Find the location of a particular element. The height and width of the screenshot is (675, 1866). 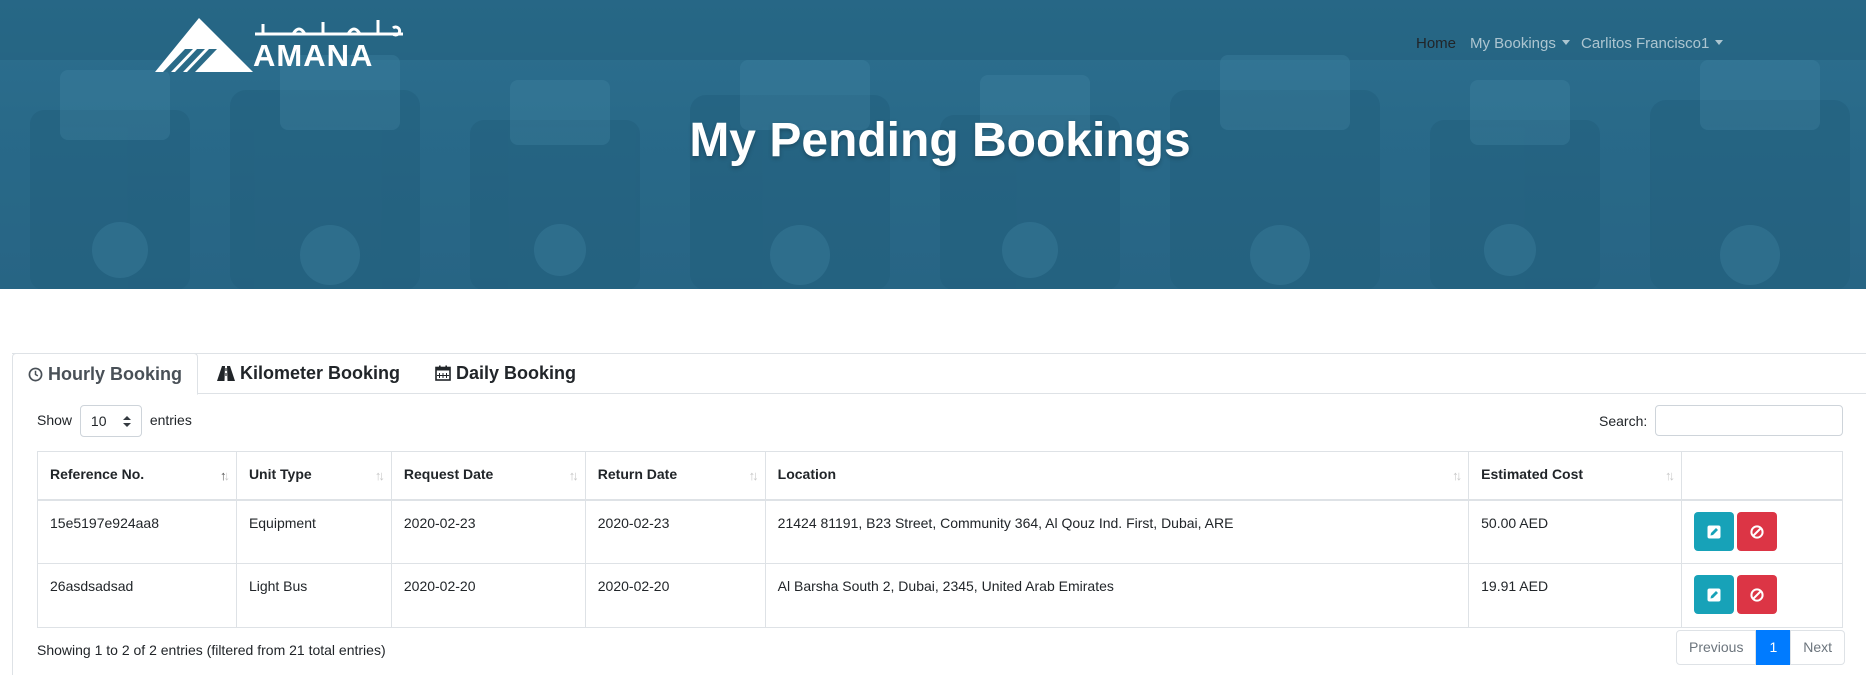

nav-home: Home is located at coordinates (1436, 44).